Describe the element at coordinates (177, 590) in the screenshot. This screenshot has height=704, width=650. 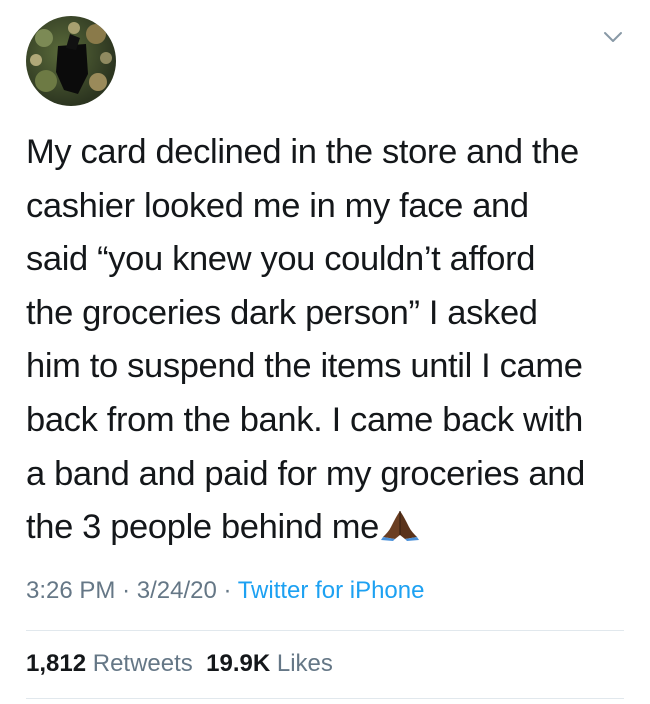
I see `tweet-date: 3/24/20` at that location.